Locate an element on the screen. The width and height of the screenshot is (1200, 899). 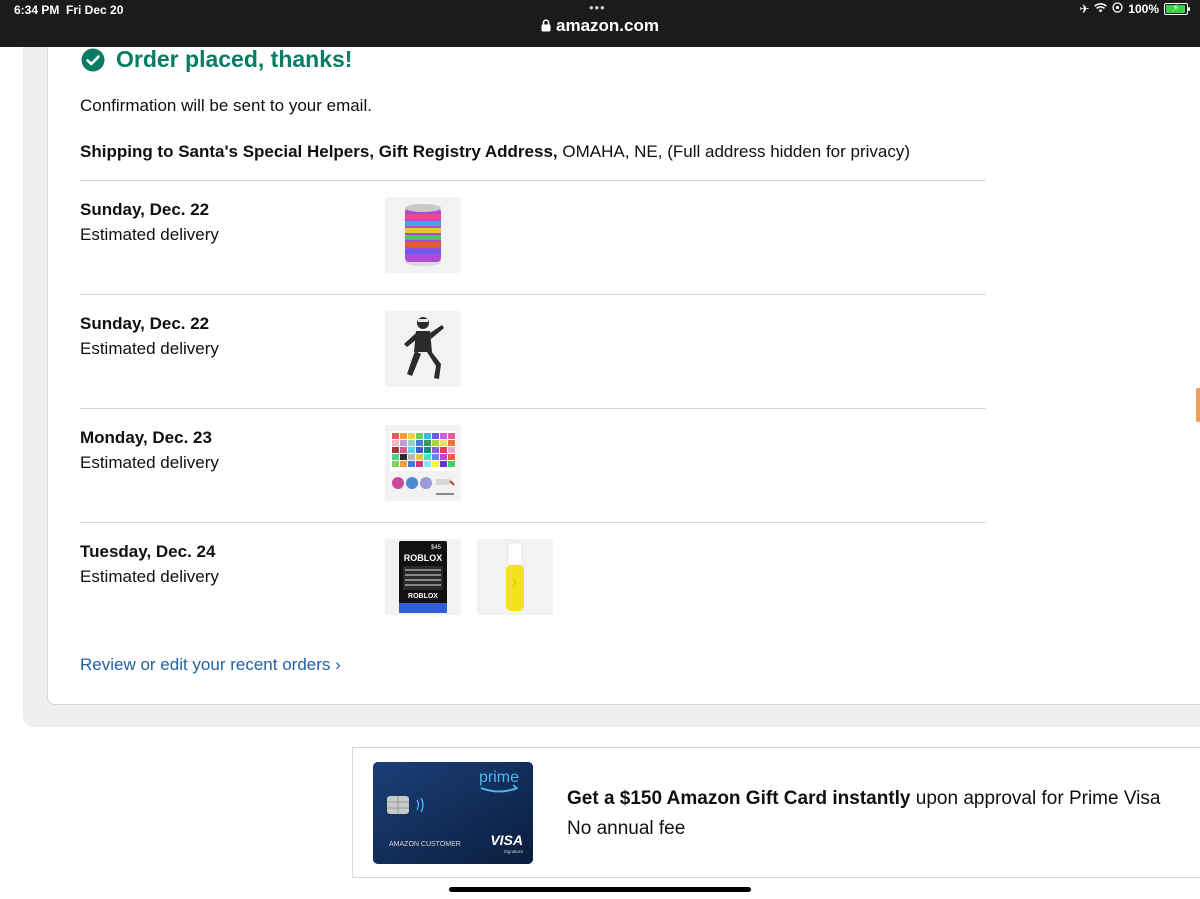
ad-headline-bold: Get a $150 Amazon Gift Card instantly is located at coordinates (739, 798).